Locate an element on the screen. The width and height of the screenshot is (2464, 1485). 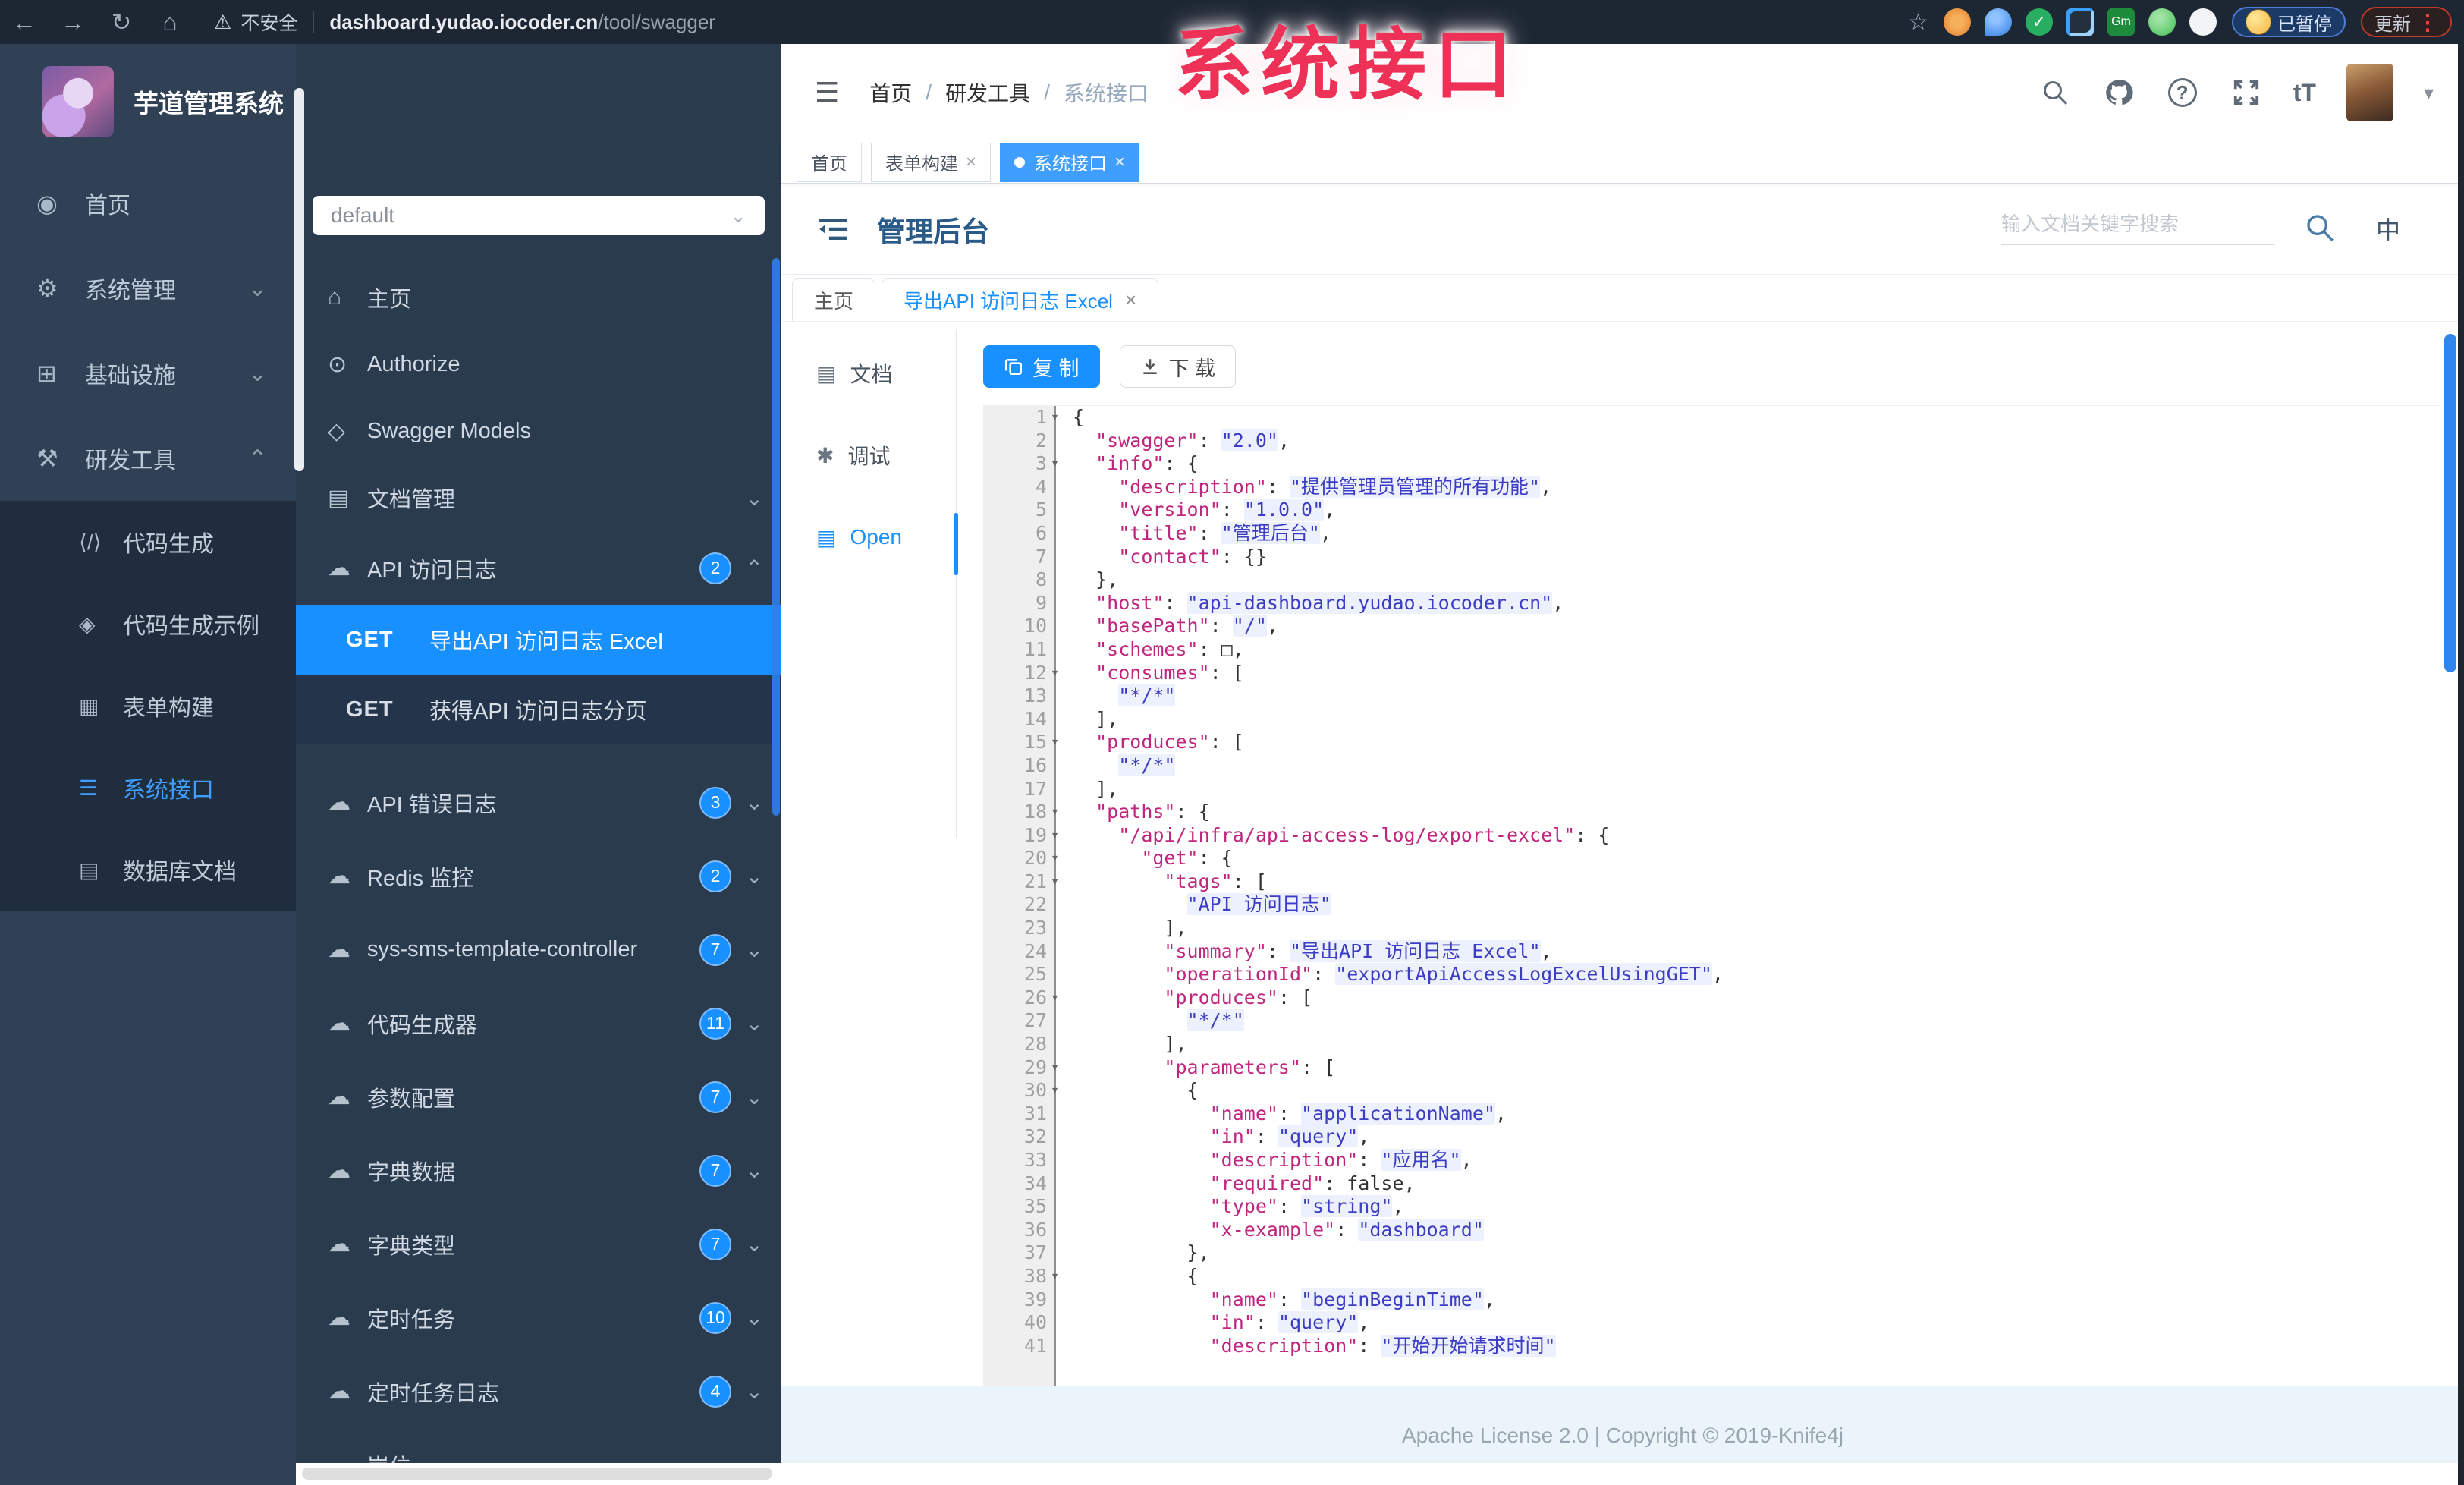
language-toggle: 中 is located at coordinates (2388, 228).